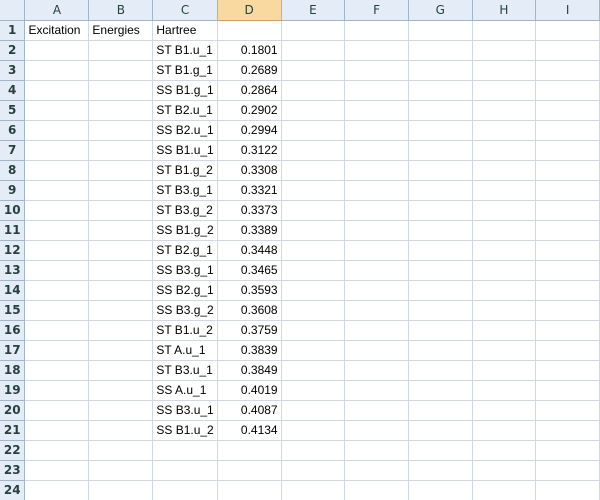 This screenshot has width=600, height=500. I want to click on cell-h6, so click(504, 130).